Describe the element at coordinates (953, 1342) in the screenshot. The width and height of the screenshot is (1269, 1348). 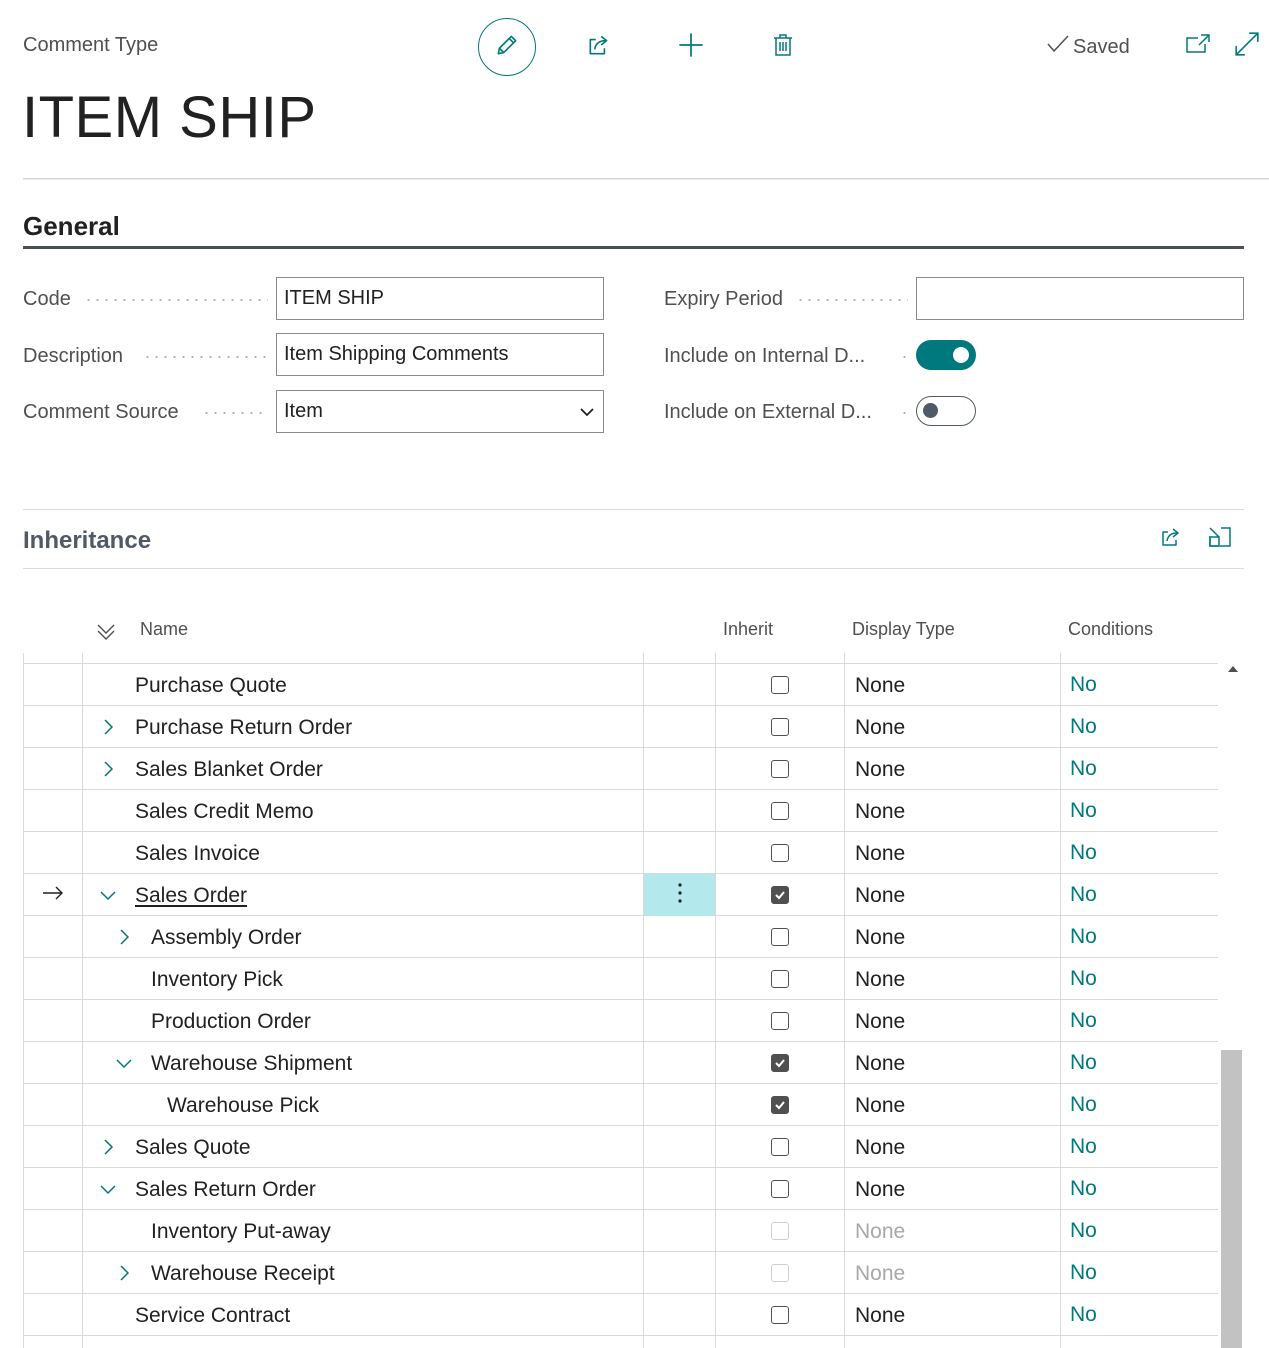
I see `display-type-cell` at that location.